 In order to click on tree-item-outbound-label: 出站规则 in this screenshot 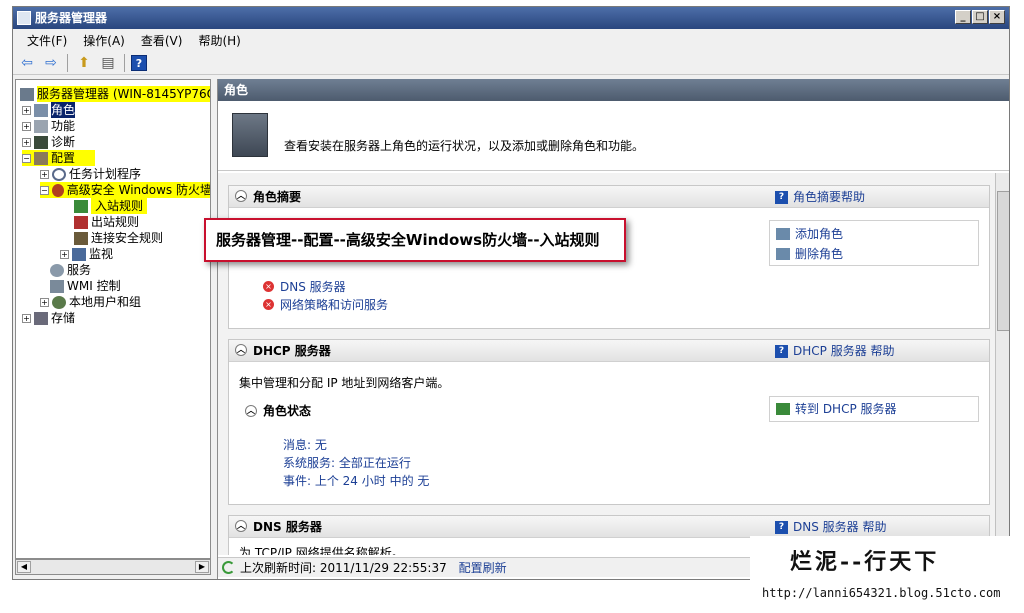, I will do `click(115, 222)`.